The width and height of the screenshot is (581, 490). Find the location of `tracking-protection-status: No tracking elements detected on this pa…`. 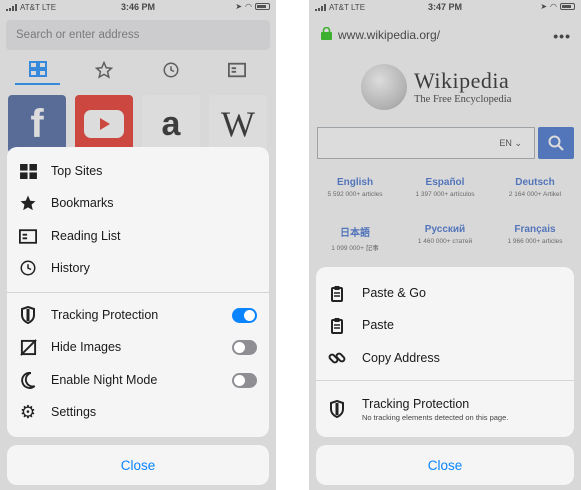

tracking-protection-status: No tracking elements detected on this pa… is located at coordinates (435, 417).